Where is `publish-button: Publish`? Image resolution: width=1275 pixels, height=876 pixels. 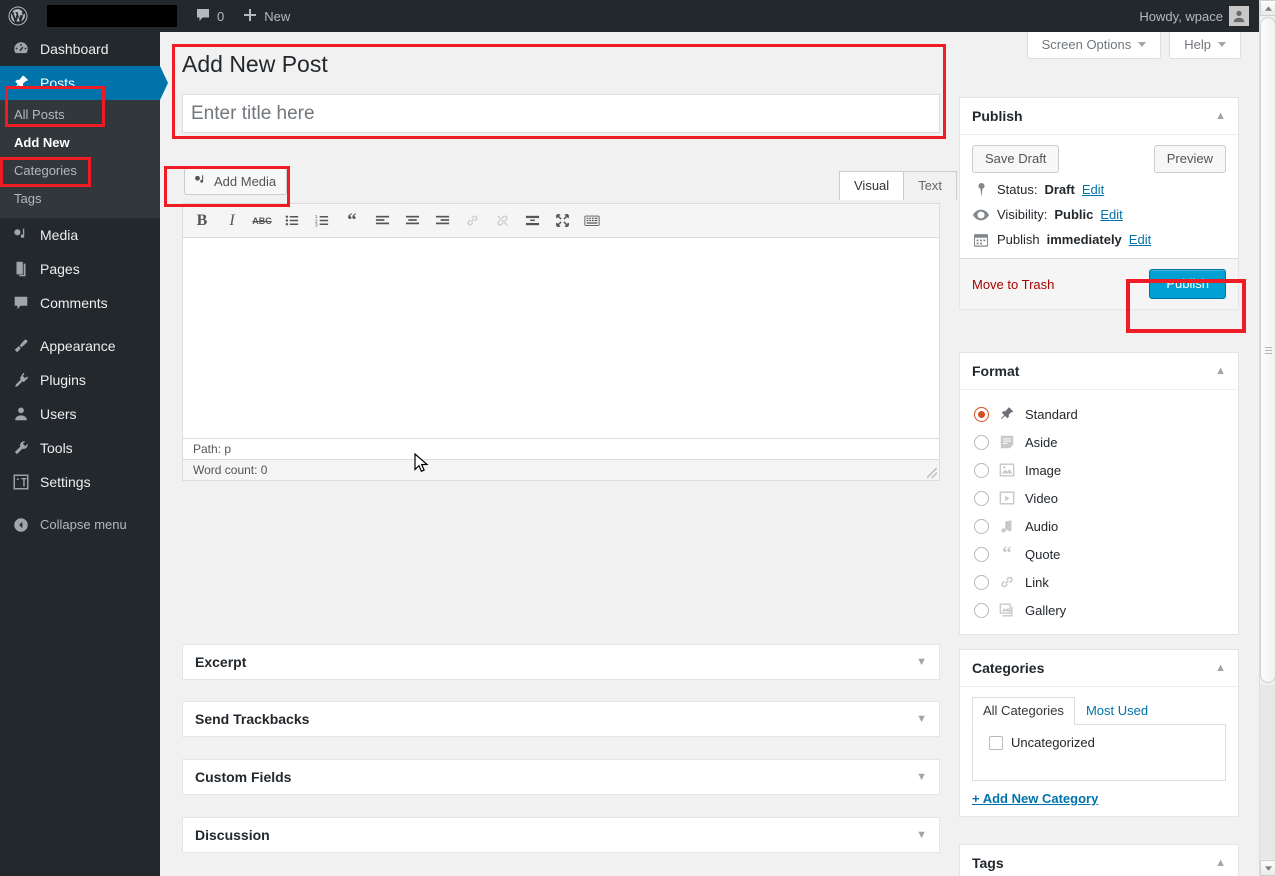
publish-button: Publish is located at coordinates (1187, 284).